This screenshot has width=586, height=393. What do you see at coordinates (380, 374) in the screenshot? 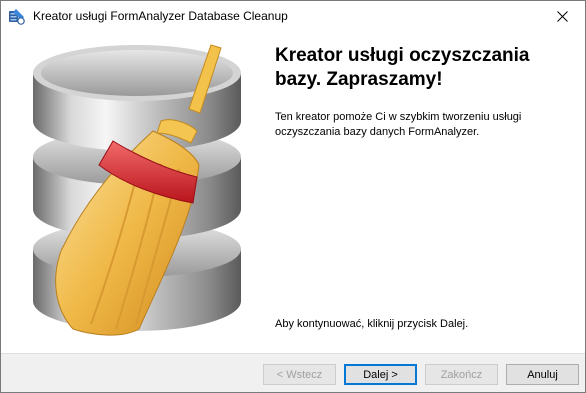
I see `next-button: Dalej >` at bounding box center [380, 374].